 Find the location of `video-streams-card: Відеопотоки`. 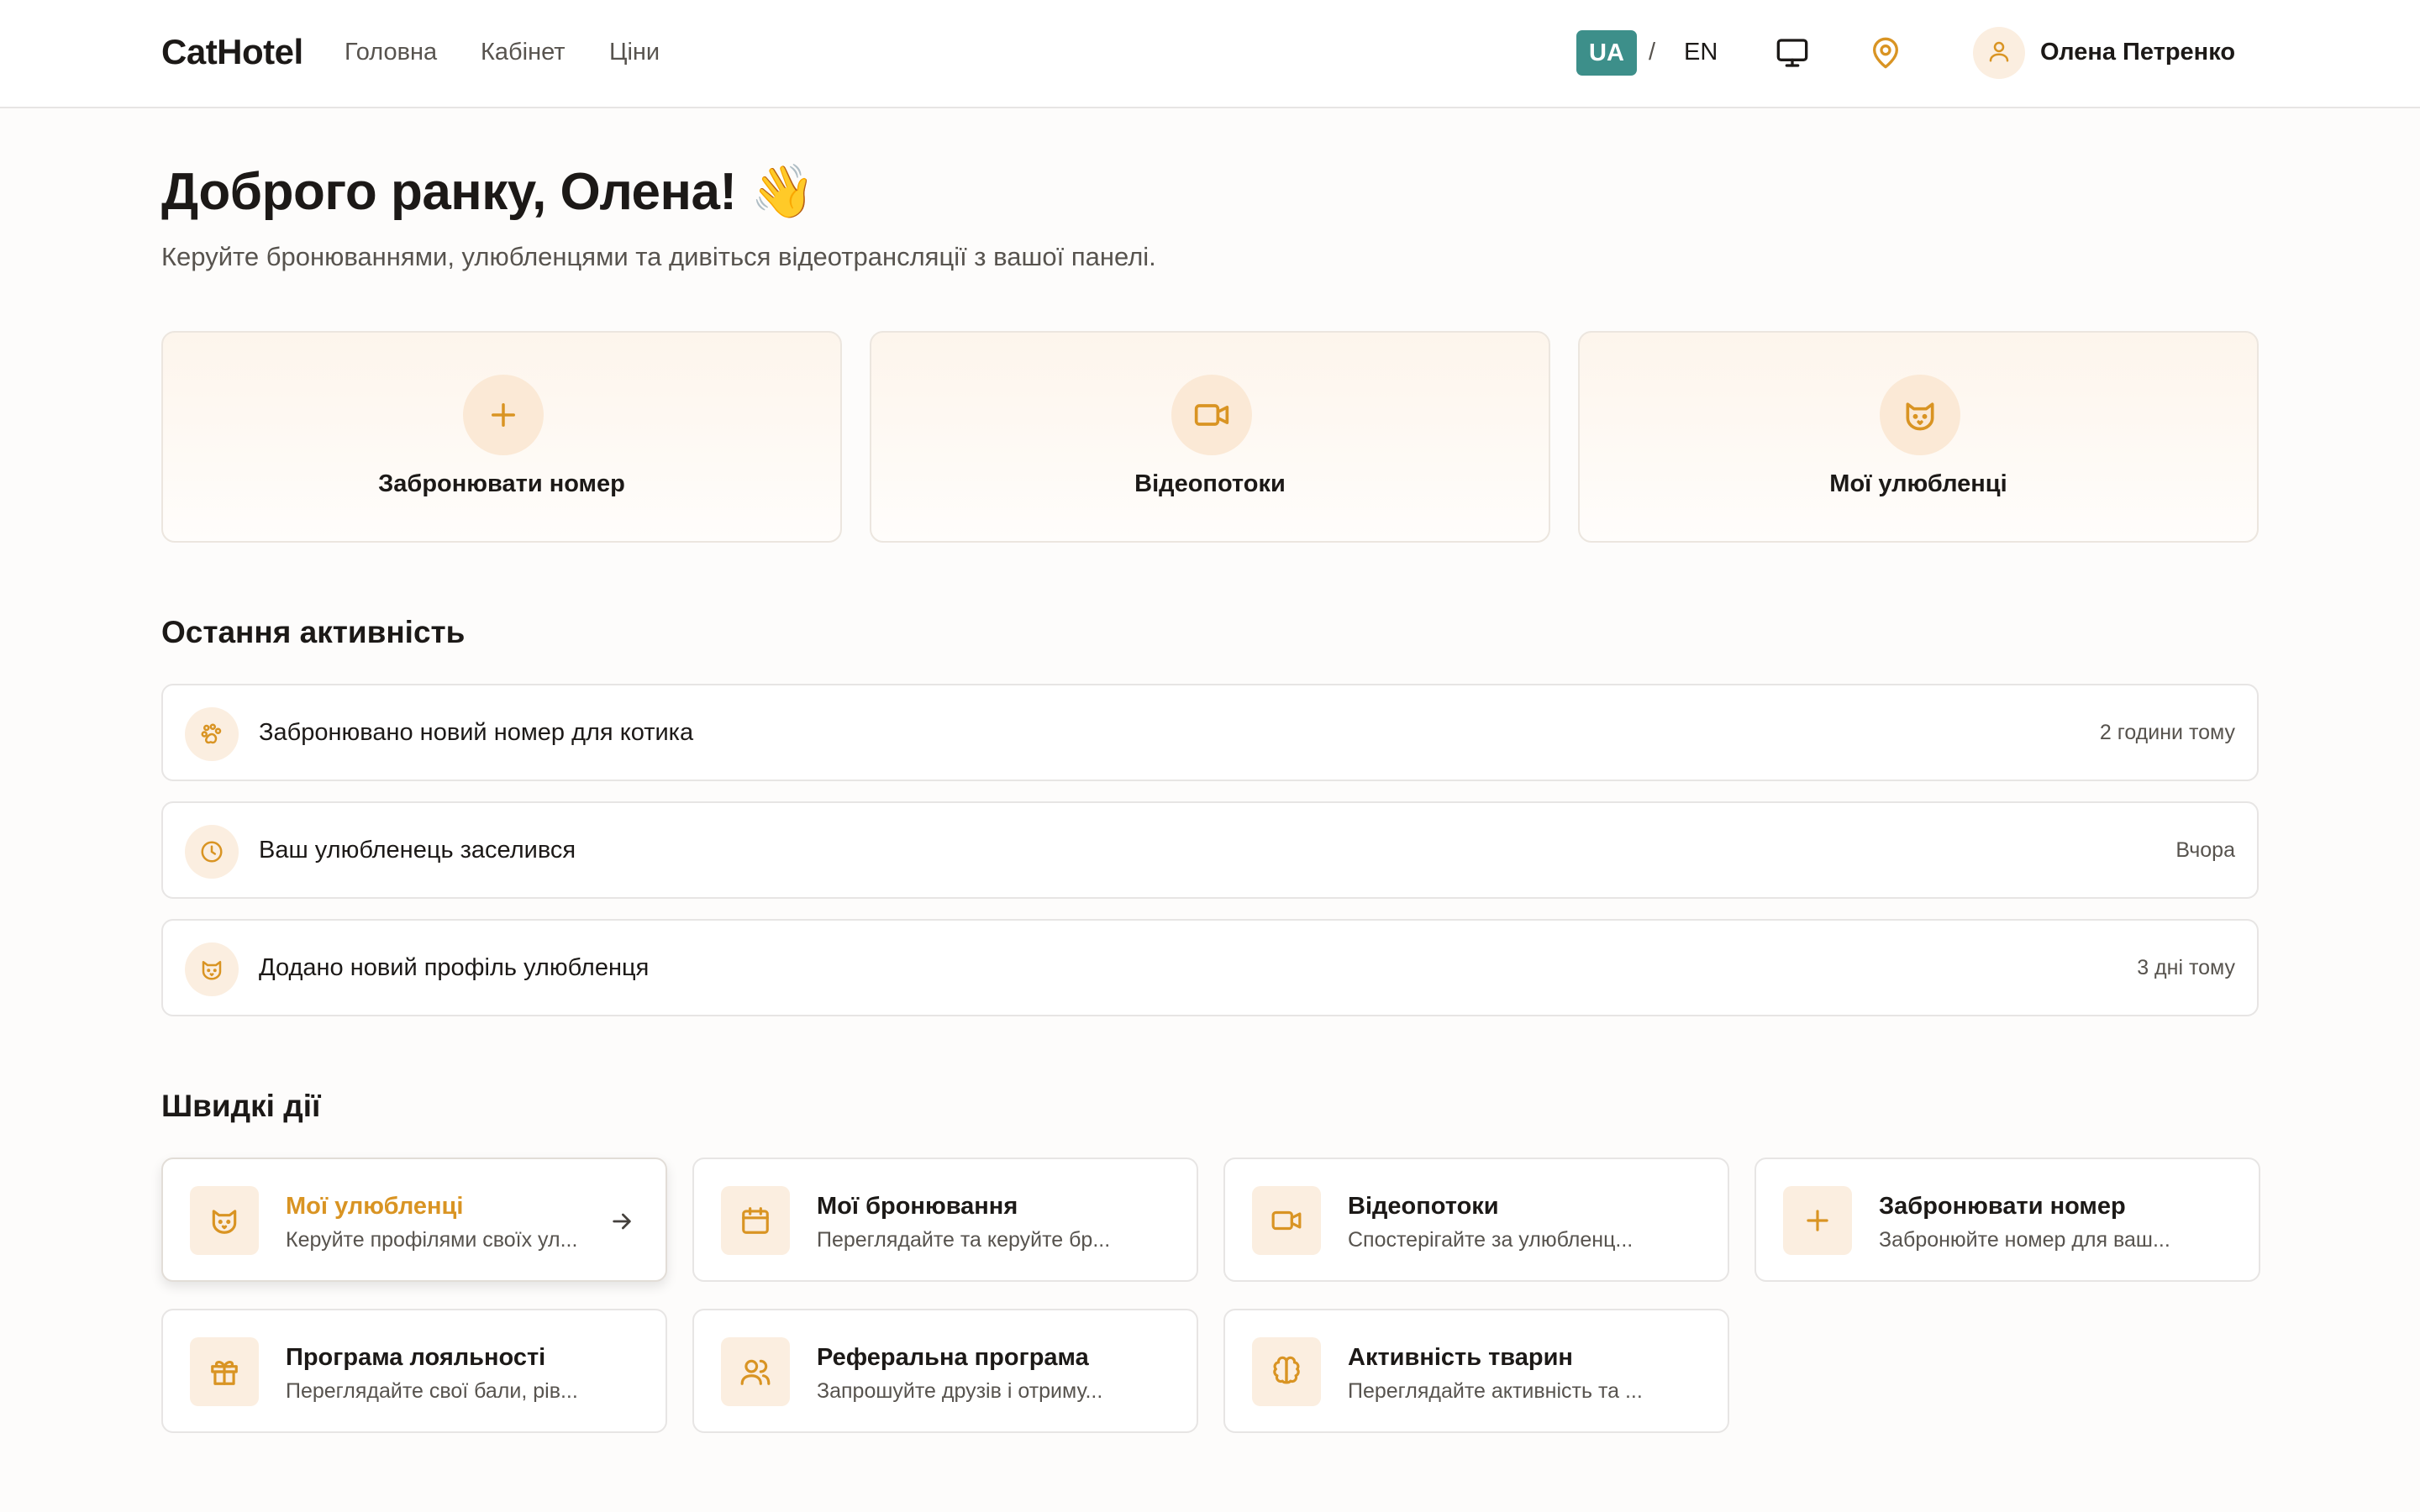

video-streams-card: Відеопотоки is located at coordinates (1210, 437).